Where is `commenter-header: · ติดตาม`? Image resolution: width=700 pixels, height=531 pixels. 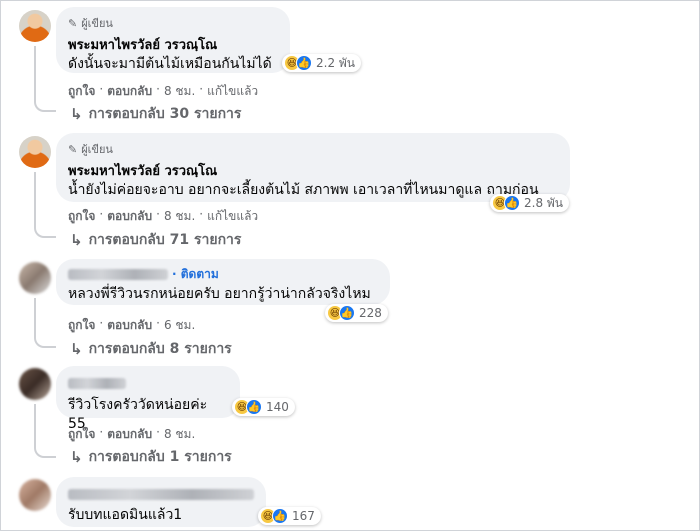
commenter-header: · ติดตาม is located at coordinates (223, 274).